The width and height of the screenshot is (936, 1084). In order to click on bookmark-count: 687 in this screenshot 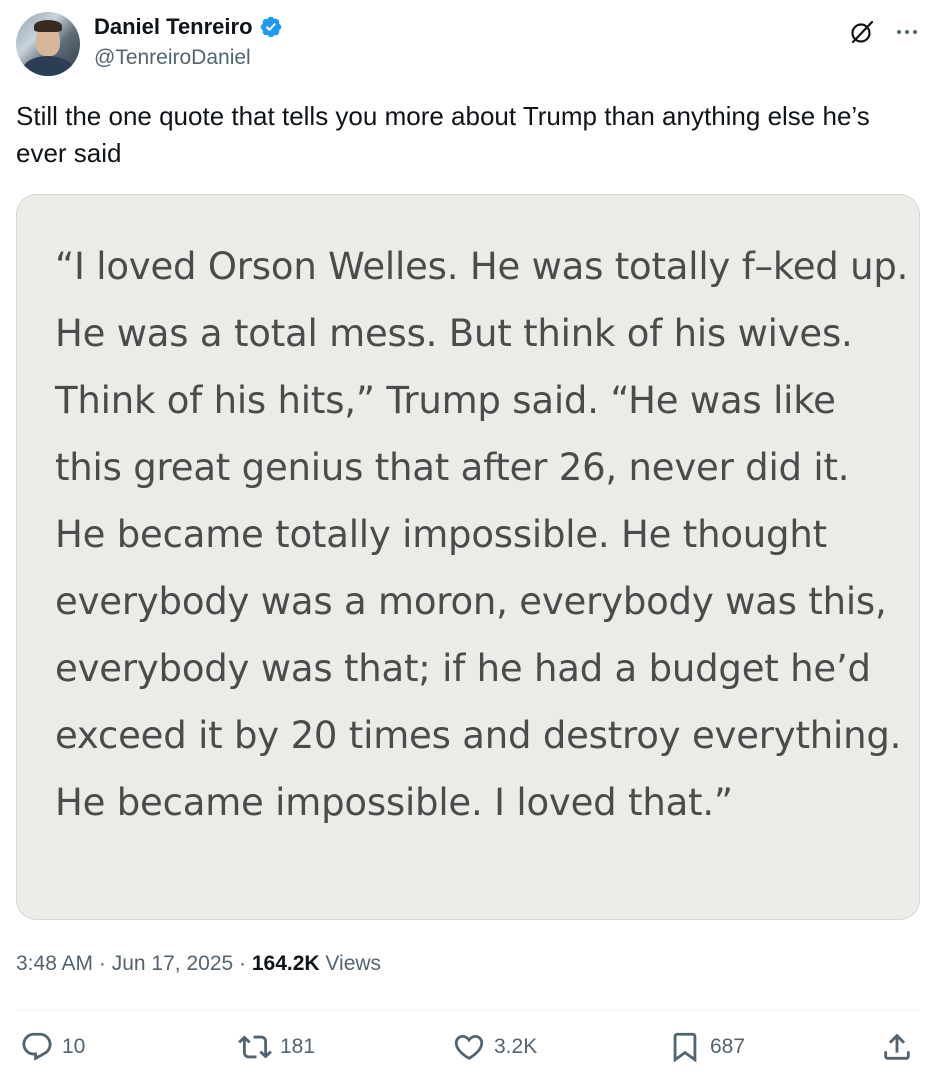, I will do `click(728, 1046)`.